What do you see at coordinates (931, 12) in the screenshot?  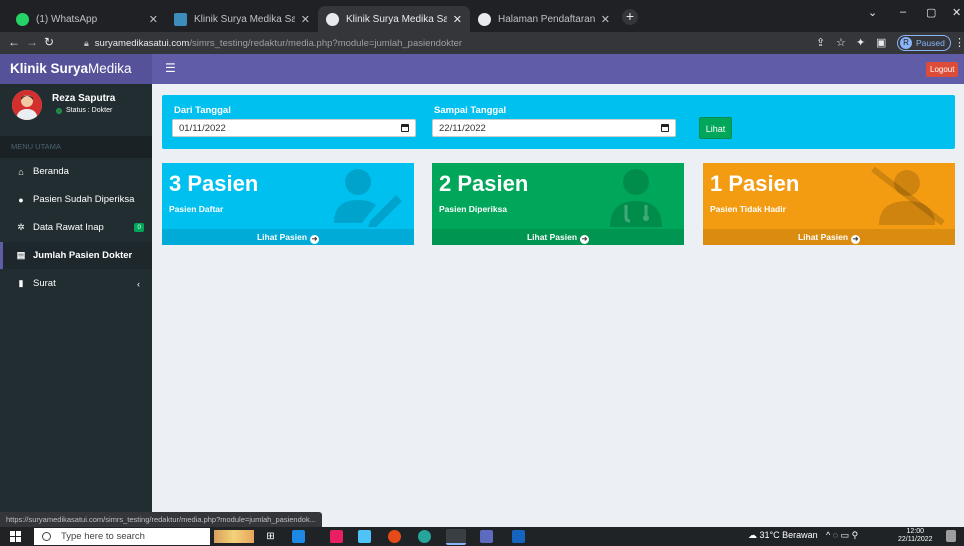 I see `maximize-button: ▢` at bounding box center [931, 12].